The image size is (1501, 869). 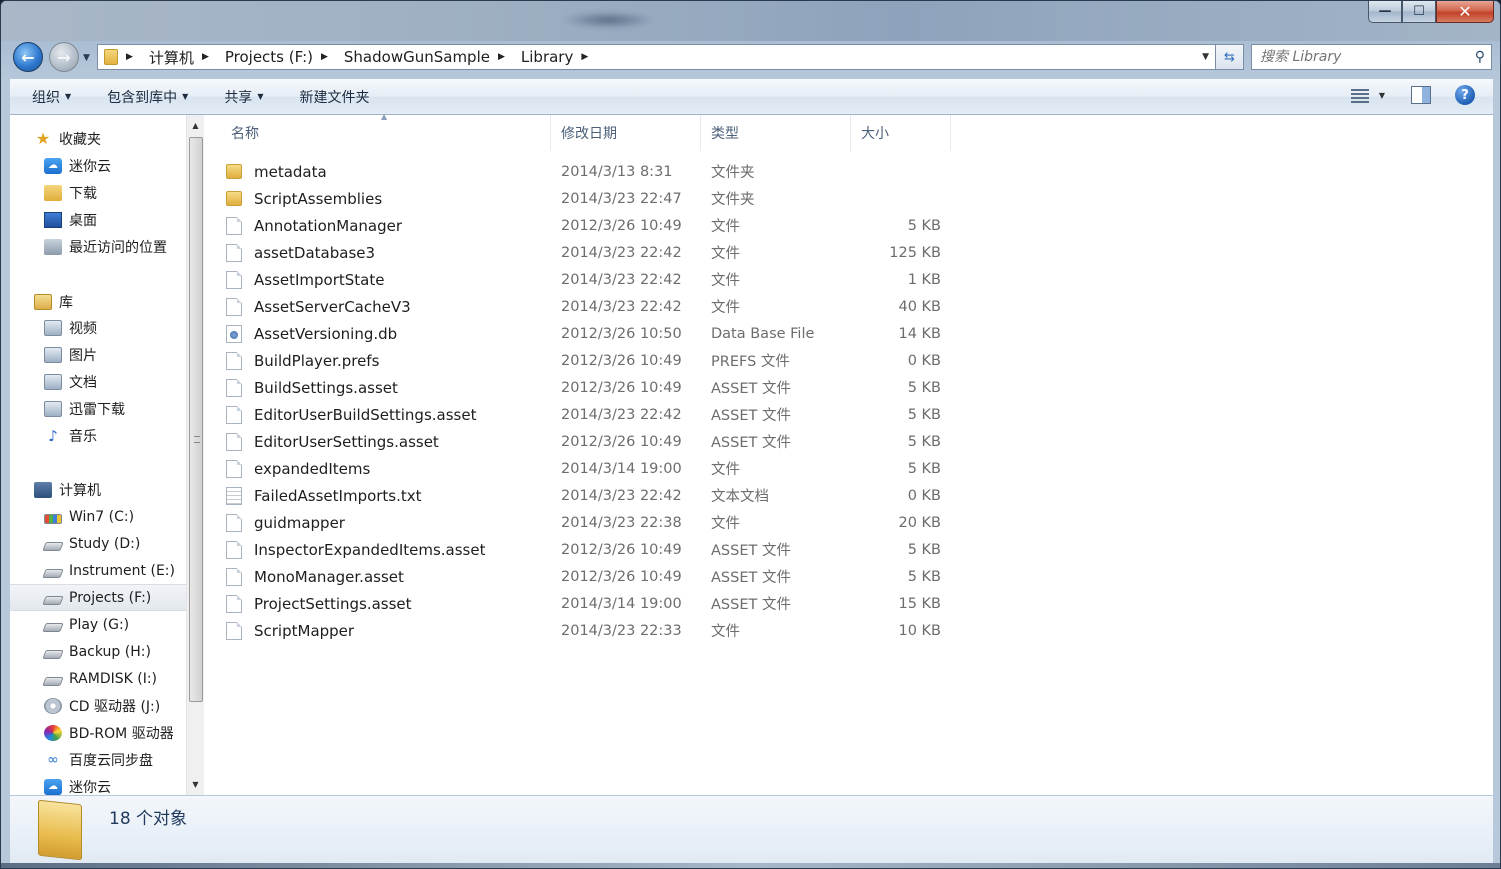 I want to click on nav-item-bd-rom: BD-ROM 驱动器, so click(x=98, y=732).